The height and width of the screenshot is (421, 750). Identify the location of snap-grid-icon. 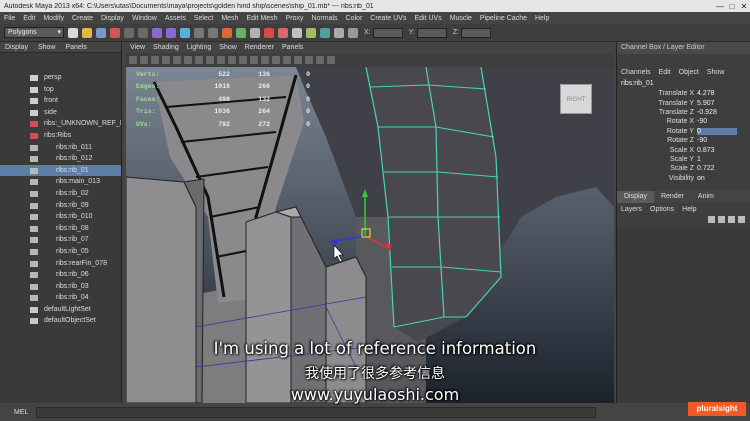
(199, 32).